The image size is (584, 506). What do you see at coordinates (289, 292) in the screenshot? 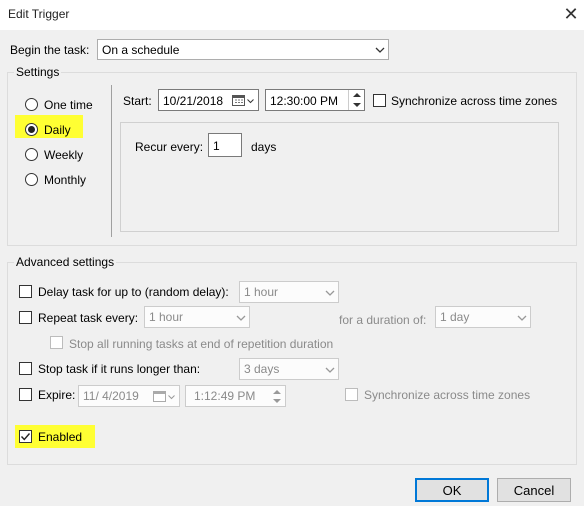
I see `delay-dropdown: 1 hour` at bounding box center [289, 292].